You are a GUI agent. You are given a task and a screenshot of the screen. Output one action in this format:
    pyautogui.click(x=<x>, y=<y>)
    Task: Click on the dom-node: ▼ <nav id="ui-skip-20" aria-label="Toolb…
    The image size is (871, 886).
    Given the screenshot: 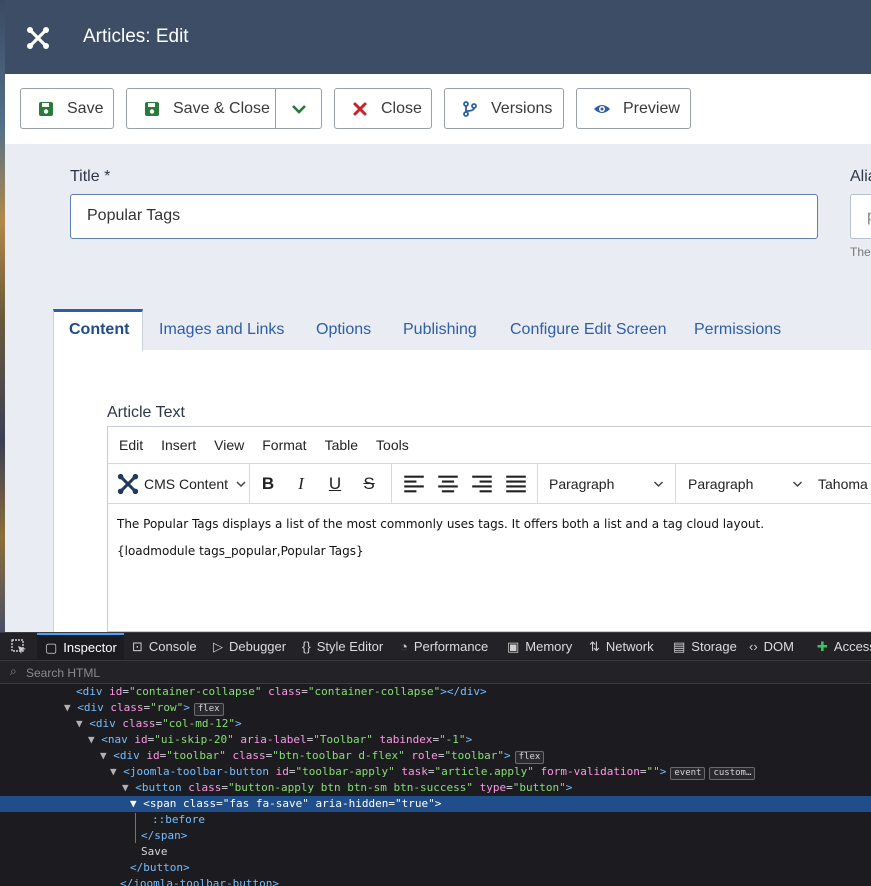 What is the action you would take?
    pyautogui.click(x=435, y=740)
    